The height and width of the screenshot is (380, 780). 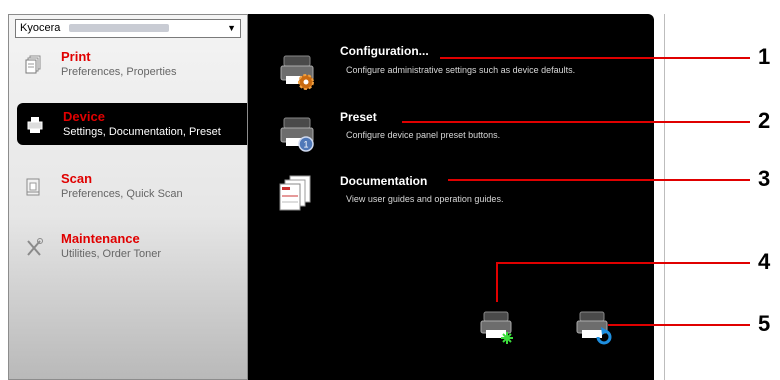 What do you see at coordinates (119, 72) in the screenshot?
I see `nav-subtitle-print: Preferences, Properties` at bounding box center [119, 72].